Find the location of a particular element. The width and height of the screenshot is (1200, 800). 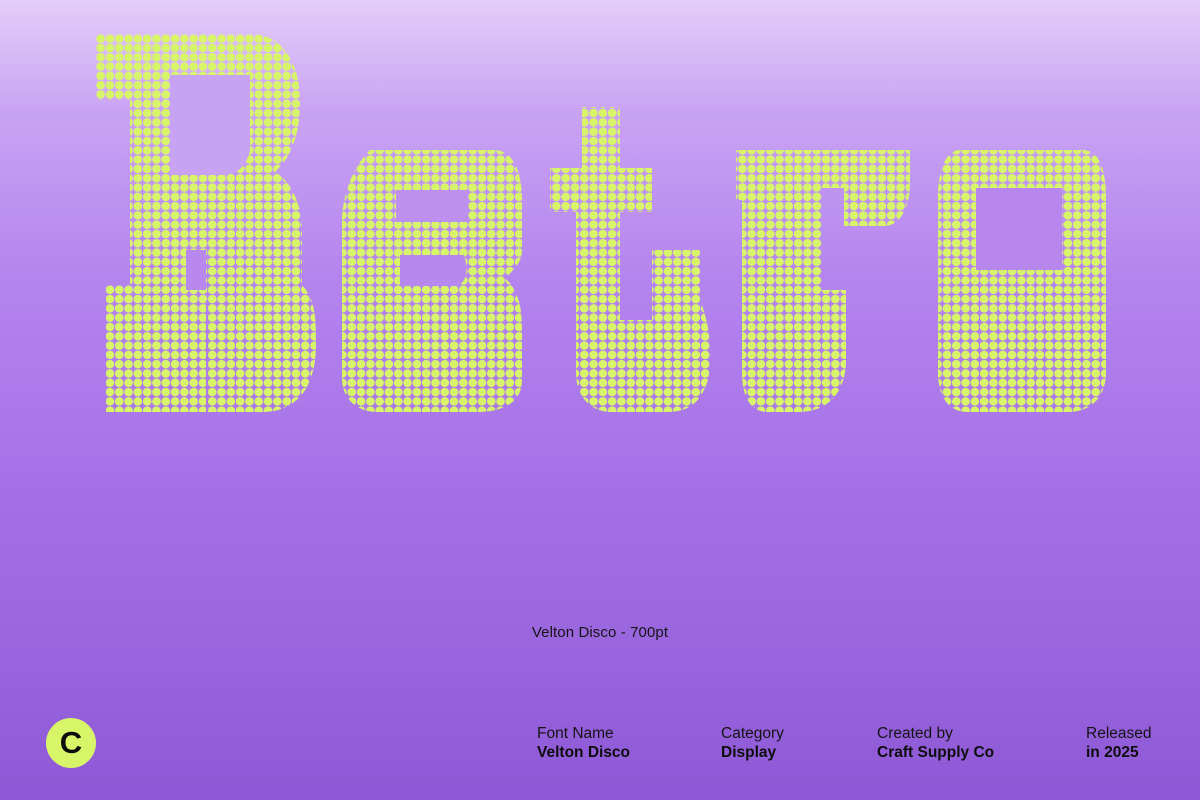

letter-e-counter is located at coordinates (432, 206).